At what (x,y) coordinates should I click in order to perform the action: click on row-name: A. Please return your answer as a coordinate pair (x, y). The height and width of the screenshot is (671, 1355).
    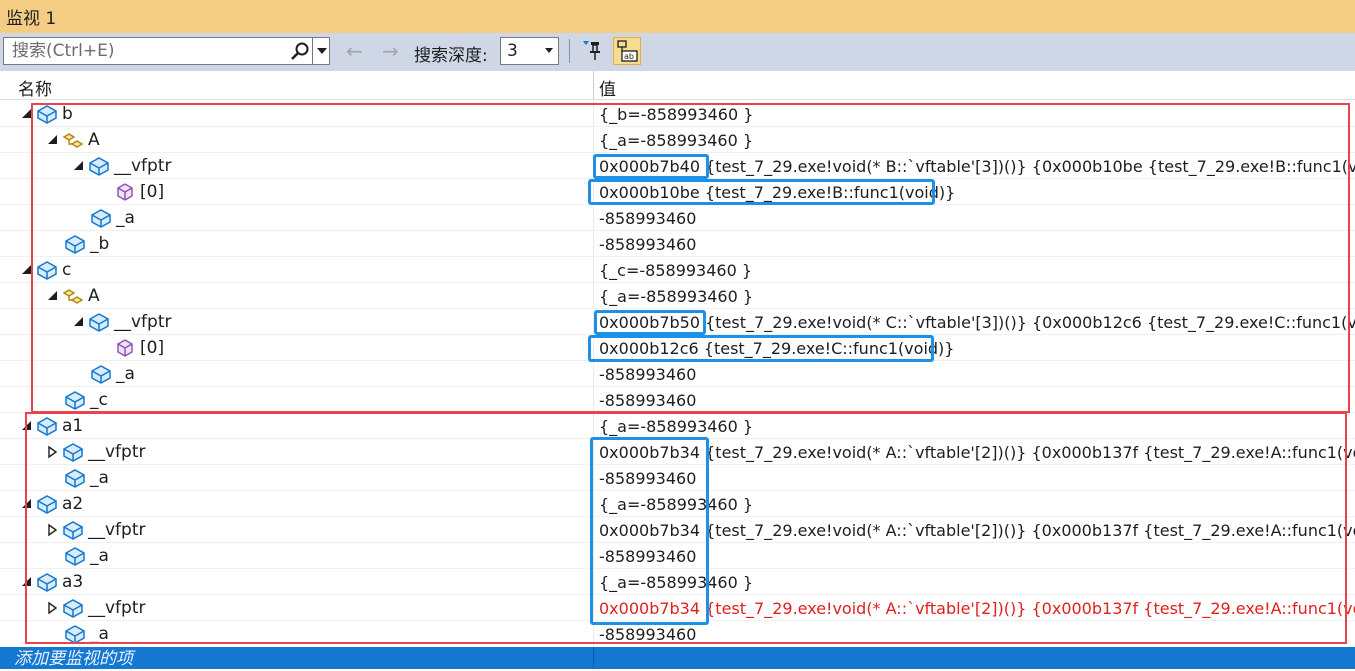
    Looking at the image, I should click on (94, 140).